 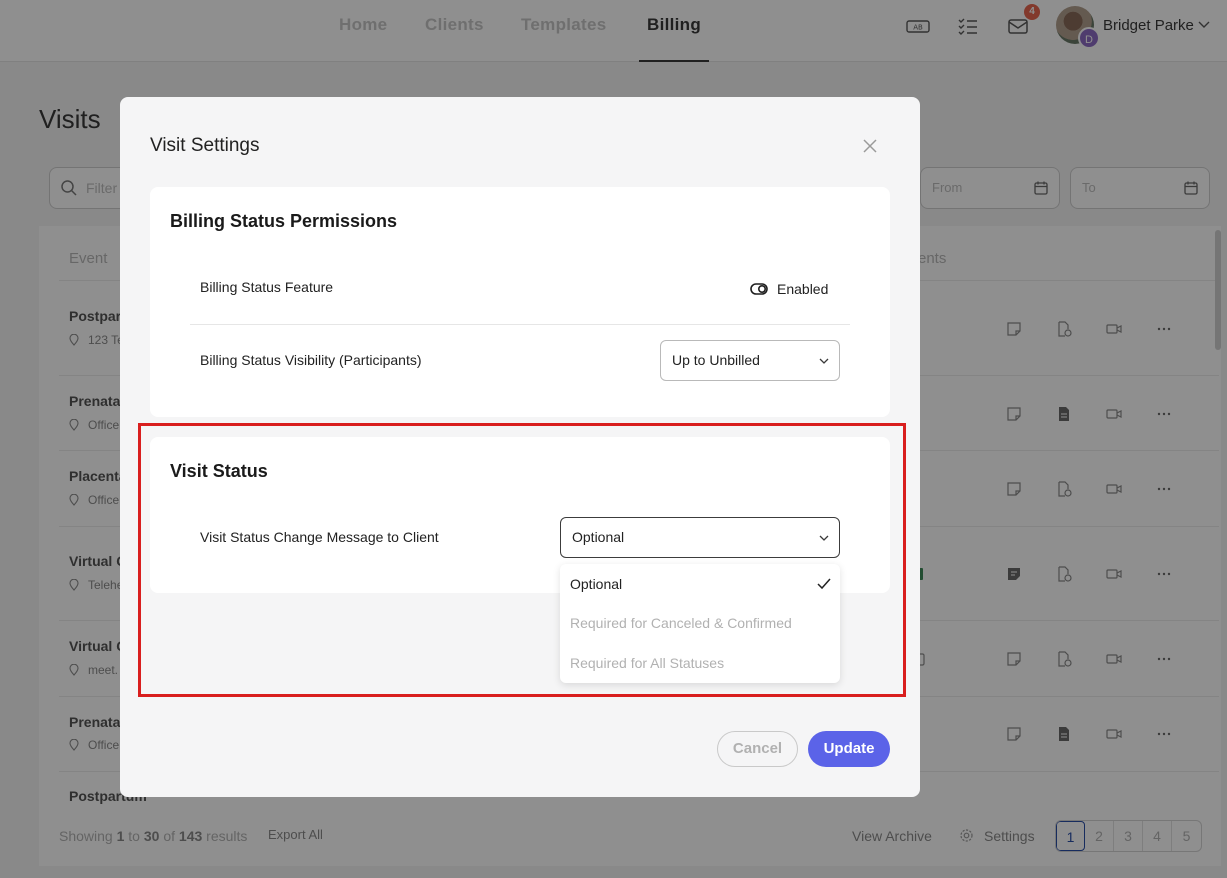 What do you see at coordinates (647, 663) in the screenshot?
I see `option-required-all-statuses: Required for All Statuses` at bounding box center [647, 663].